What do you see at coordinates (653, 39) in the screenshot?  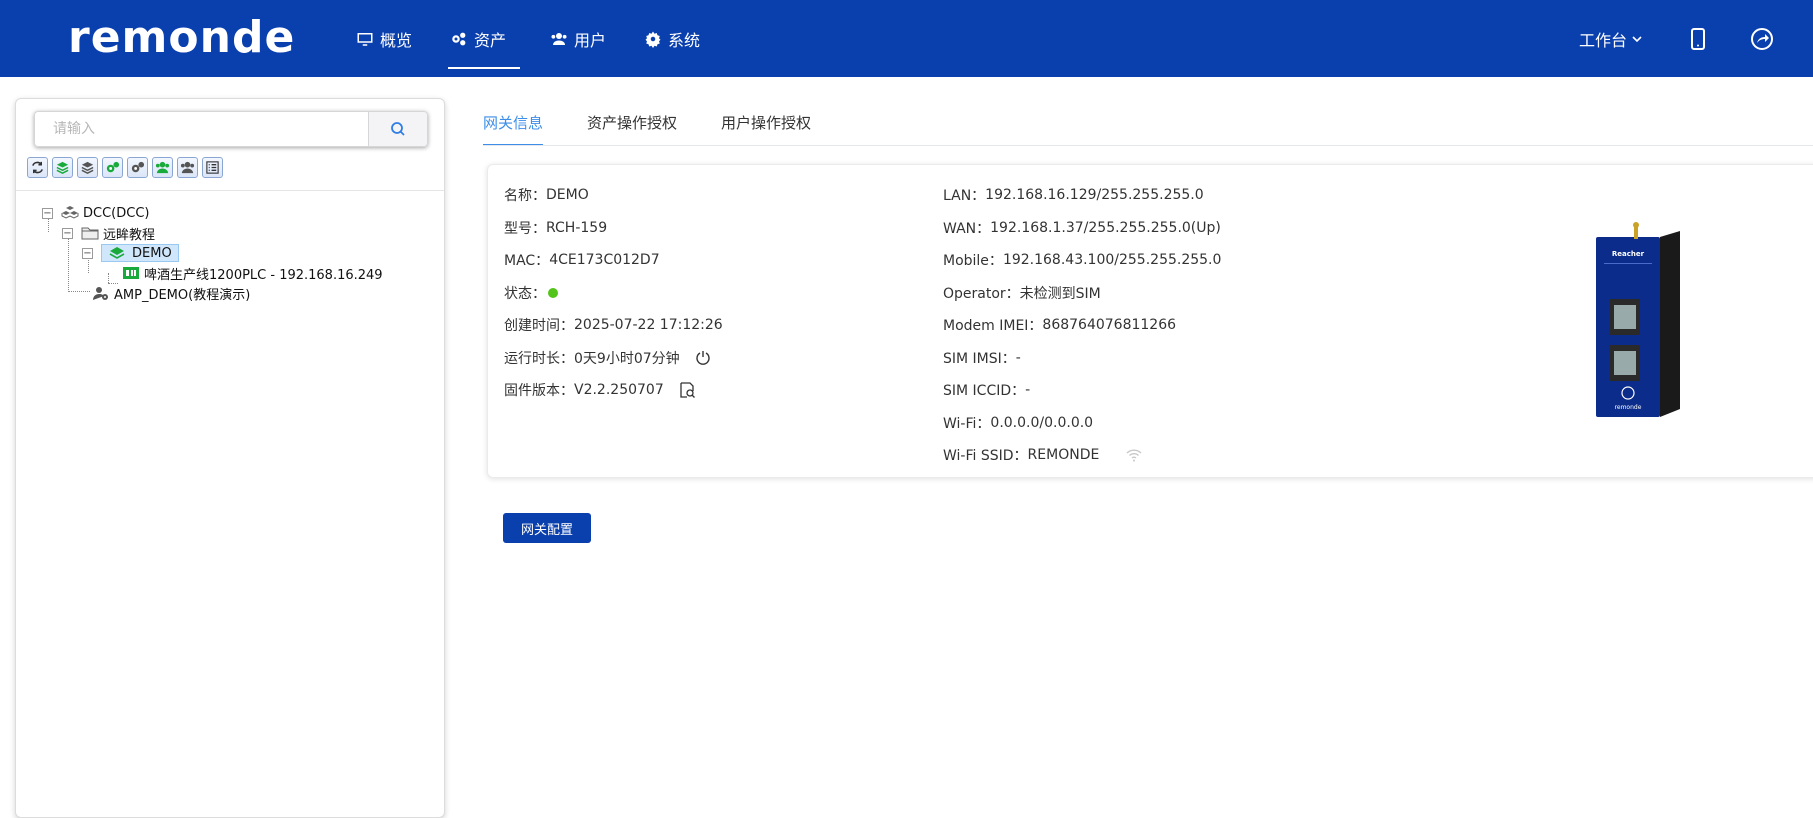 I see `gear-icon` at bounding box center [653, 39].